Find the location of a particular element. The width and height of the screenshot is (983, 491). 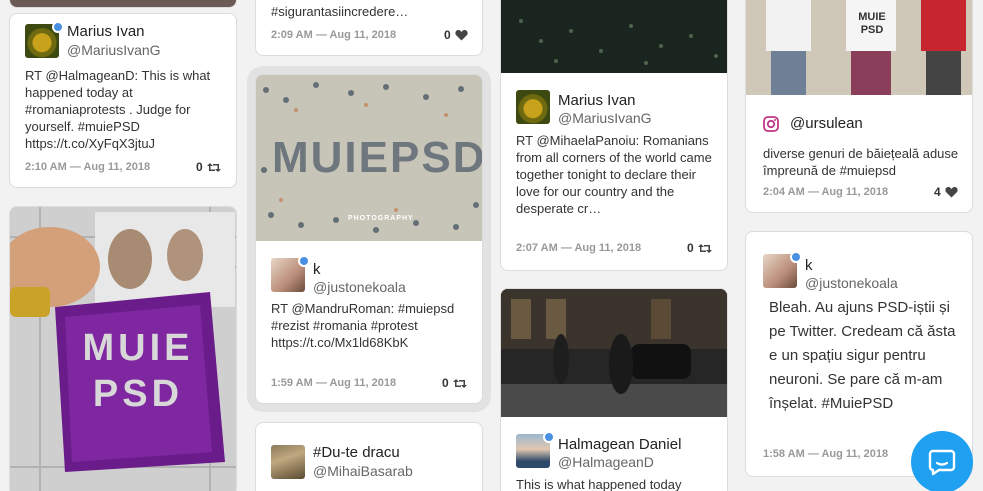

post-card: MUIE PSD is located at coordinates (123, 348).